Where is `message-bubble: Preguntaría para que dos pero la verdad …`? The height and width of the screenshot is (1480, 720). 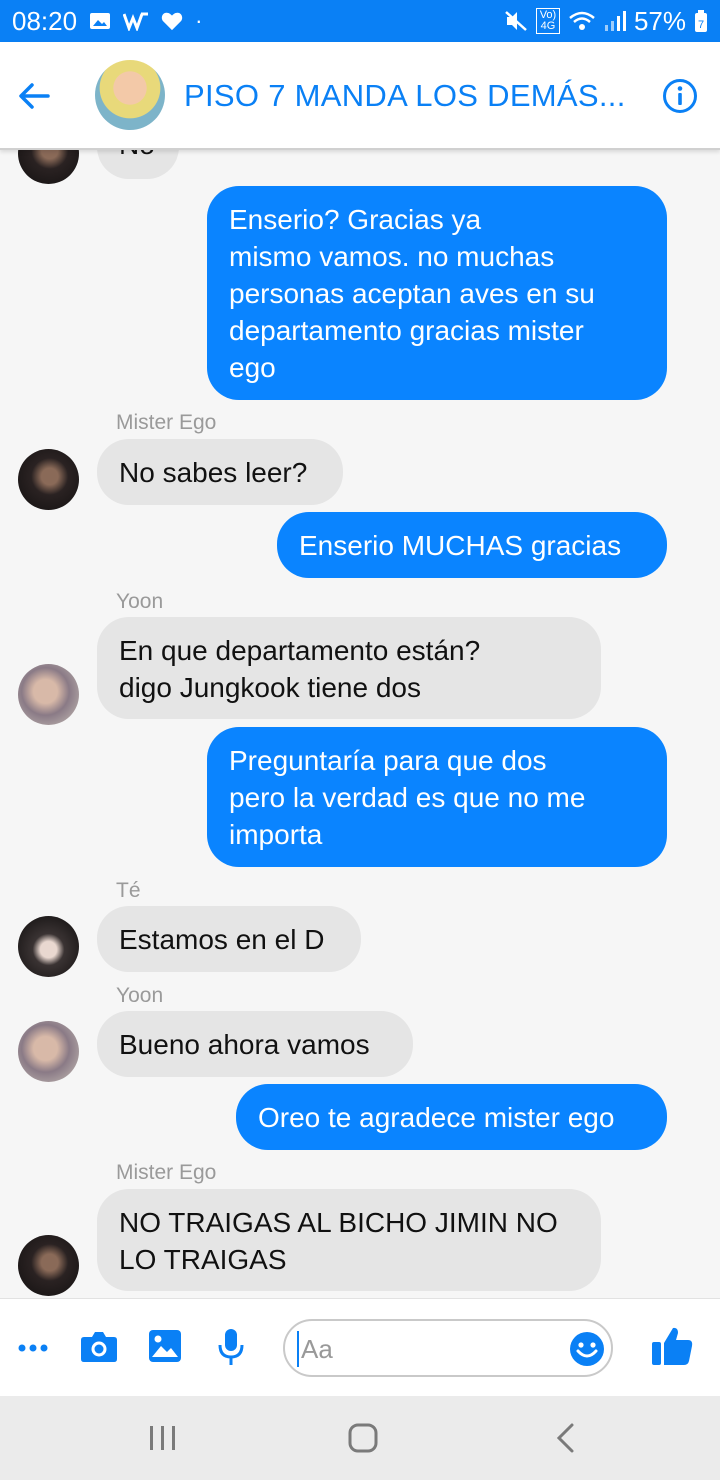 message-bubble: Preguntaría para que dos pero la verdad … is located at coordinates (437, 797).